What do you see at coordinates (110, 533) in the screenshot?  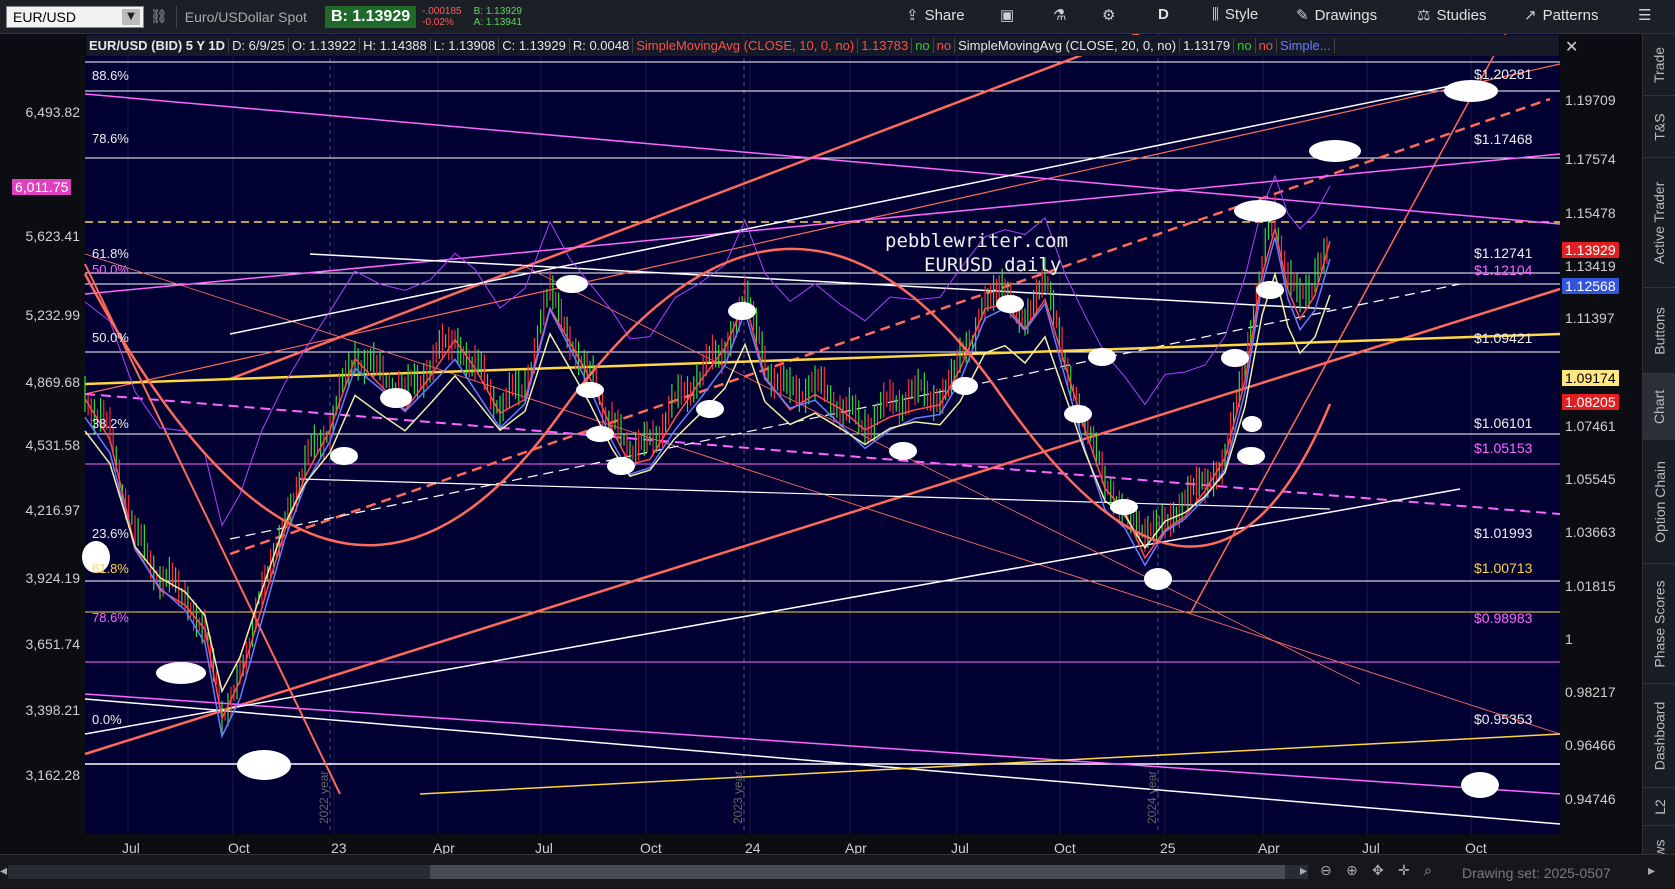 I see `fib-label: 23.6%` at bounding box center [110, 533].